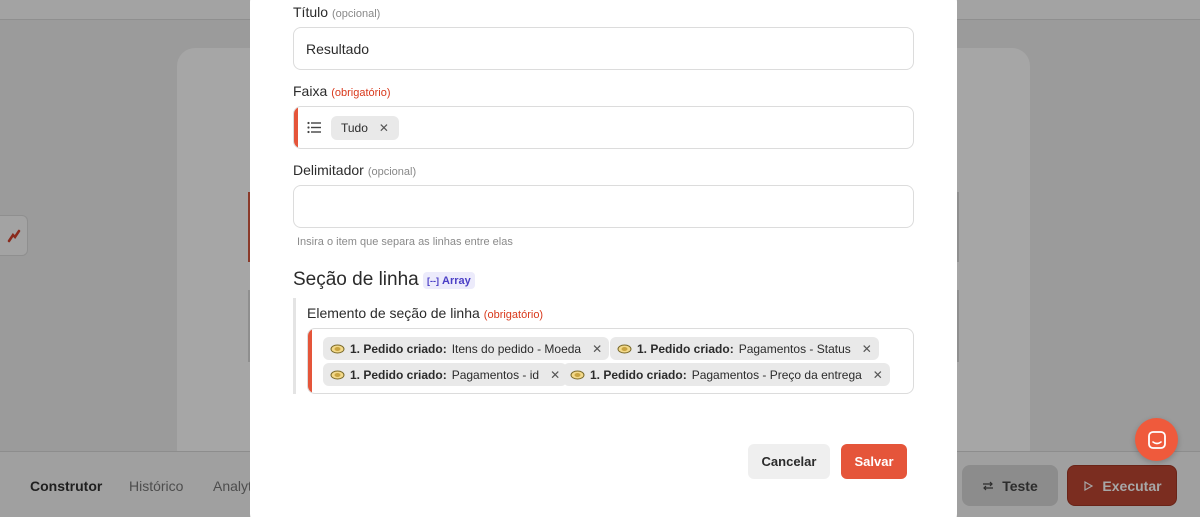 Image resolution: width=1200 pixels, height=517 pixels. What do you see at coordinates (328, 170) in the screenshot?
I see `delimiter-label-text: Delimitador` at bounding box center [328, 170].